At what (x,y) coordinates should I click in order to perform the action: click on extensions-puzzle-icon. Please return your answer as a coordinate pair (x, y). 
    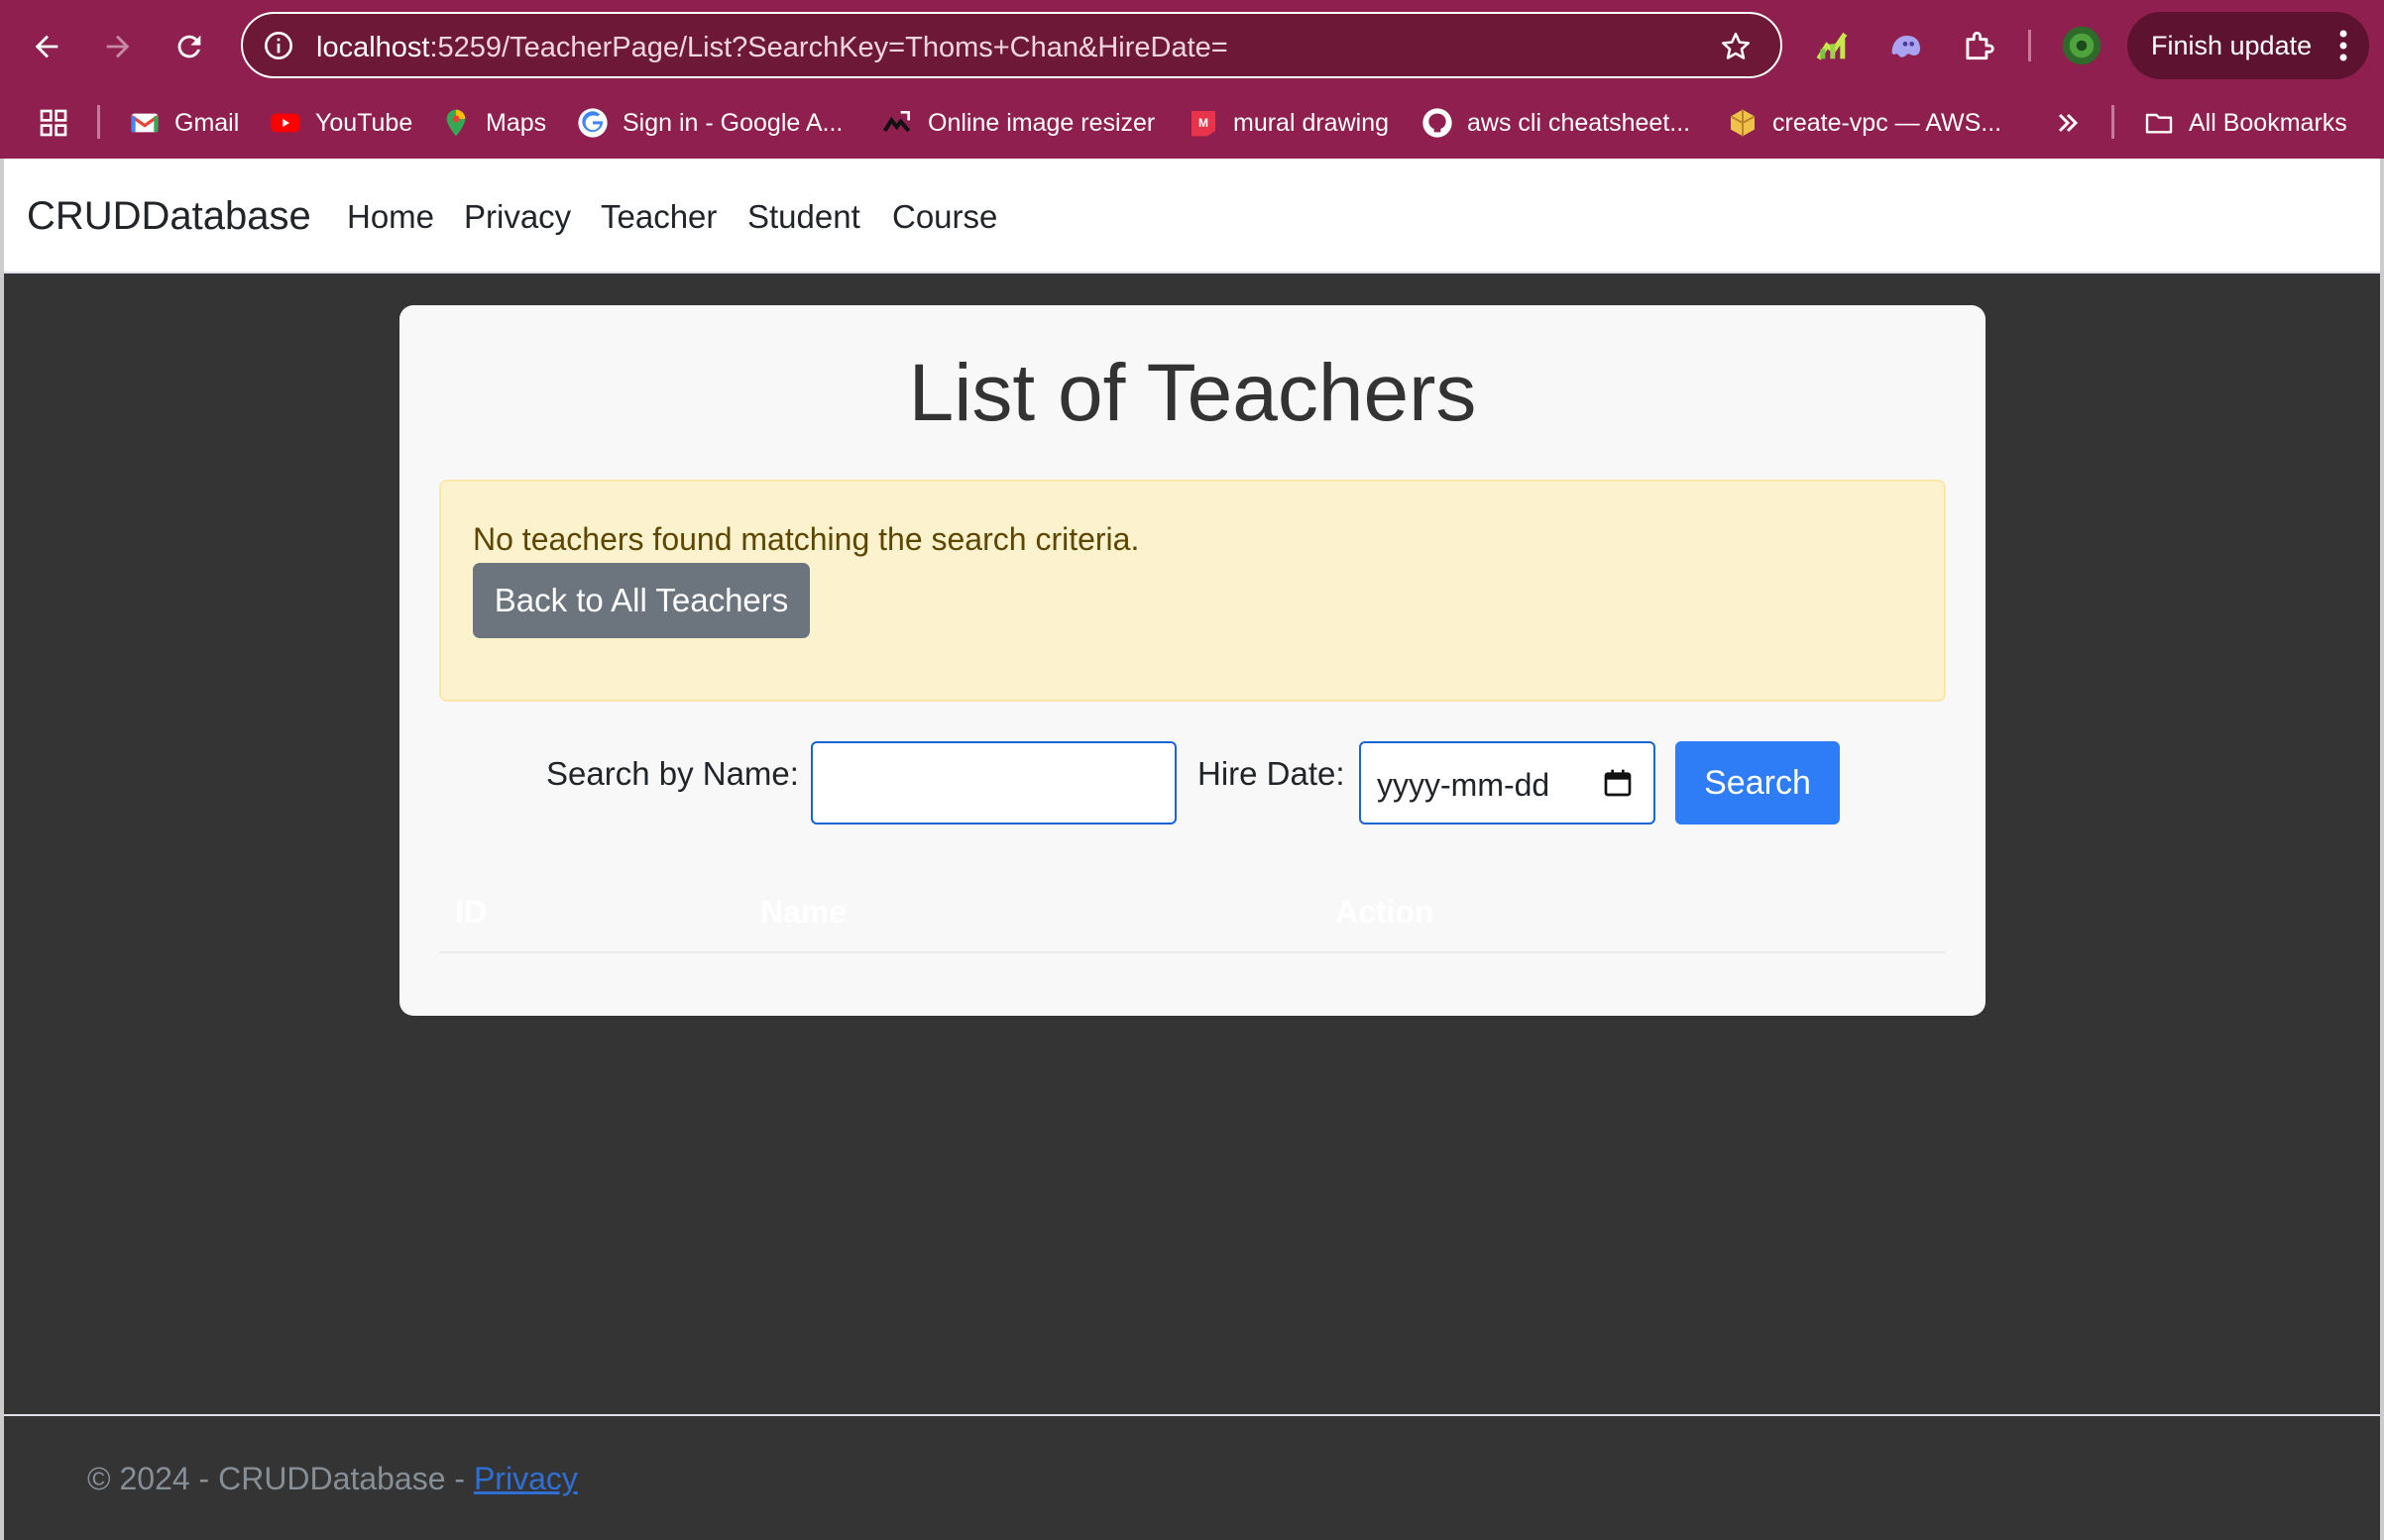
    Looking at the image, I should click on (1979, 45).